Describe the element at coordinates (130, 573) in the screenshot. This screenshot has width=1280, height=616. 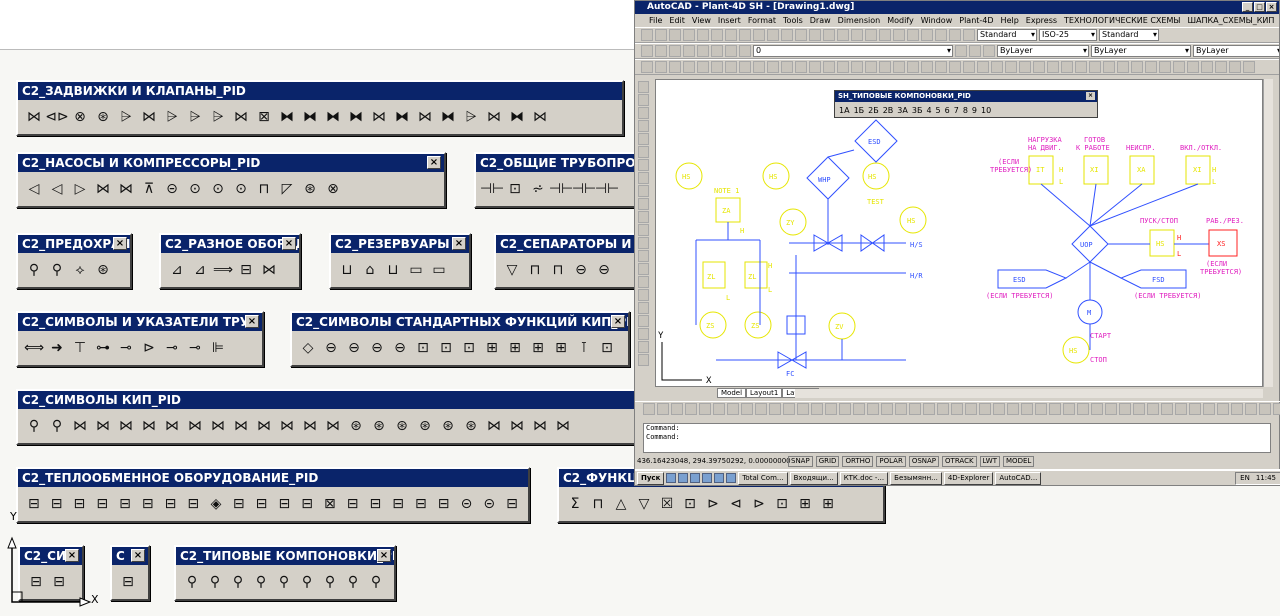
I see `toolbar-small-2: C × ⊟` at that location.